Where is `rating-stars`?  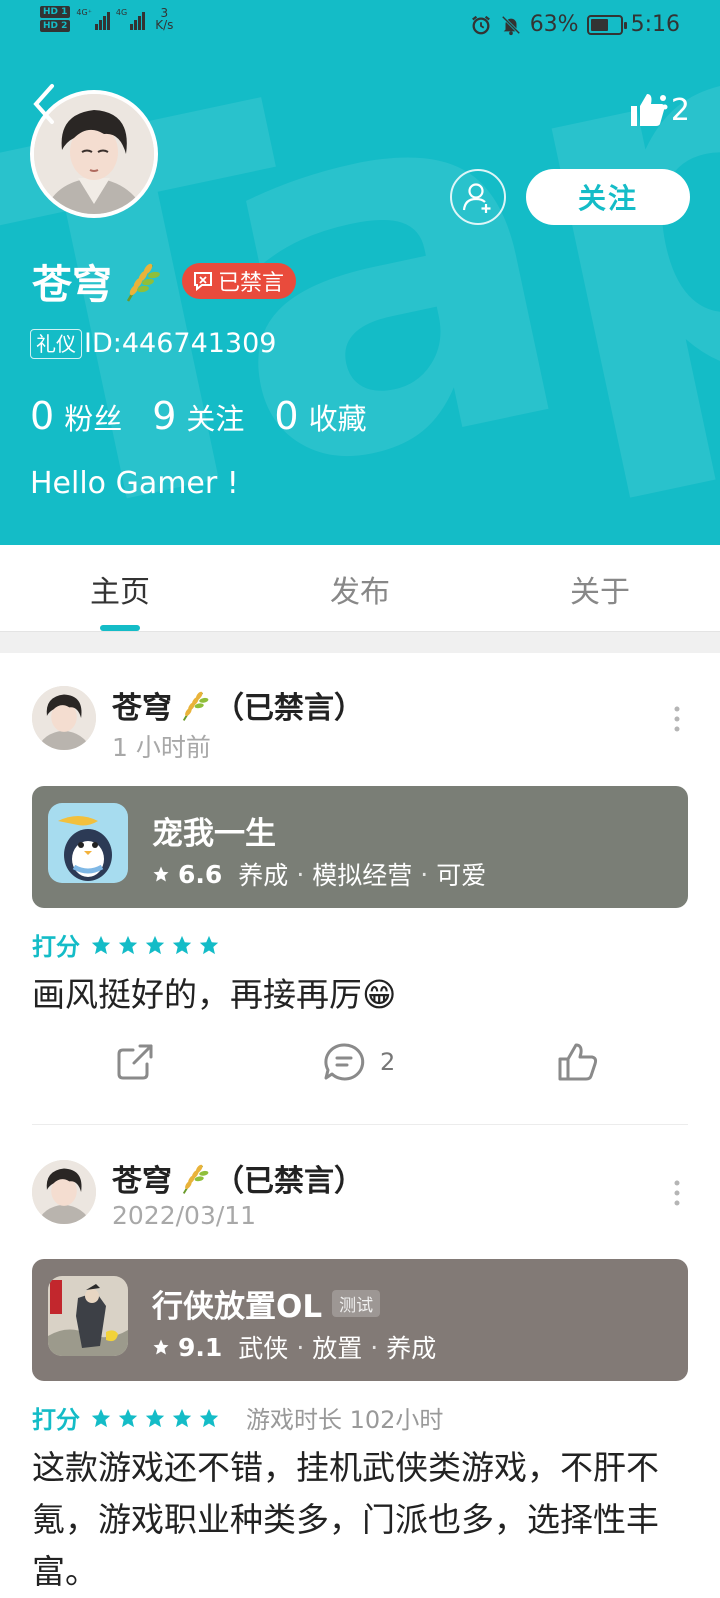
rating-stars is located at coordinates (155, 945).